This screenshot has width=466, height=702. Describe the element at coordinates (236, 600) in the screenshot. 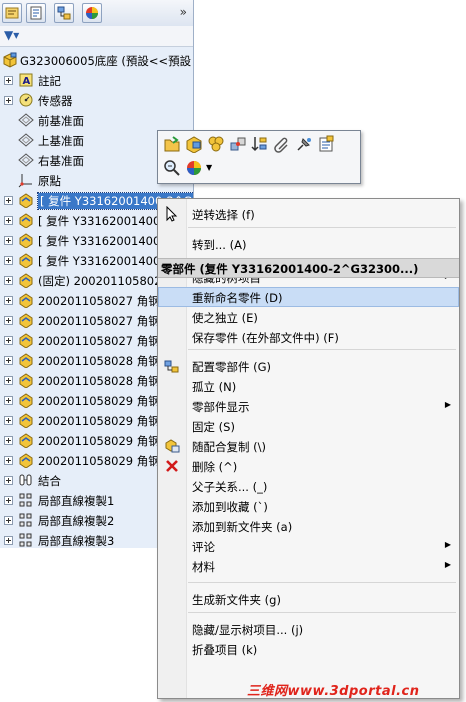

I see `menu-item-label: 生成新文件夹 (g)` at that location.